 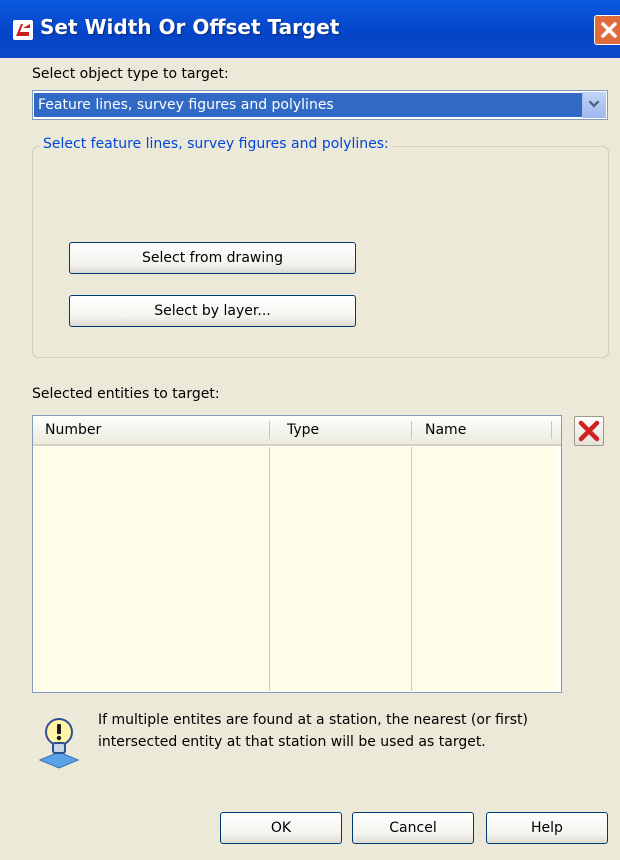 I want to click on chevron-down-icon, so click(x=594, y=104).